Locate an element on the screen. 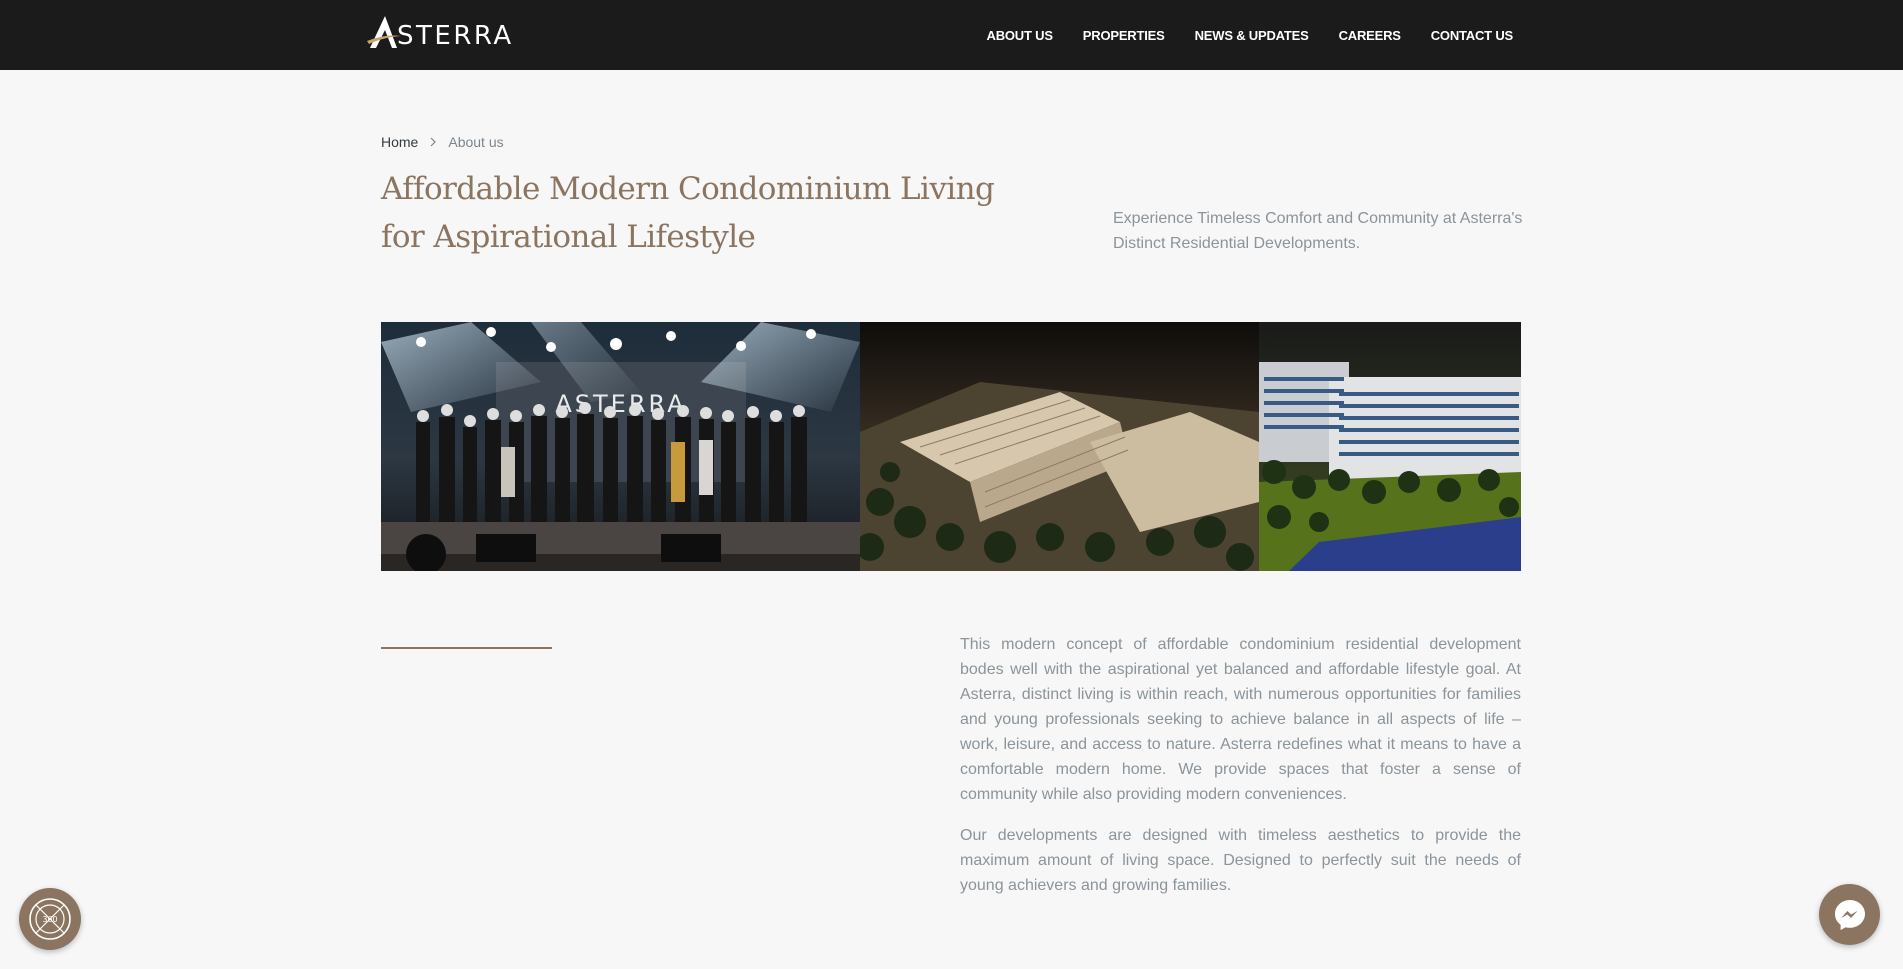 The image size is (1903, 969). virtual-tour-button: 360 is located at coordinates (50, 919).